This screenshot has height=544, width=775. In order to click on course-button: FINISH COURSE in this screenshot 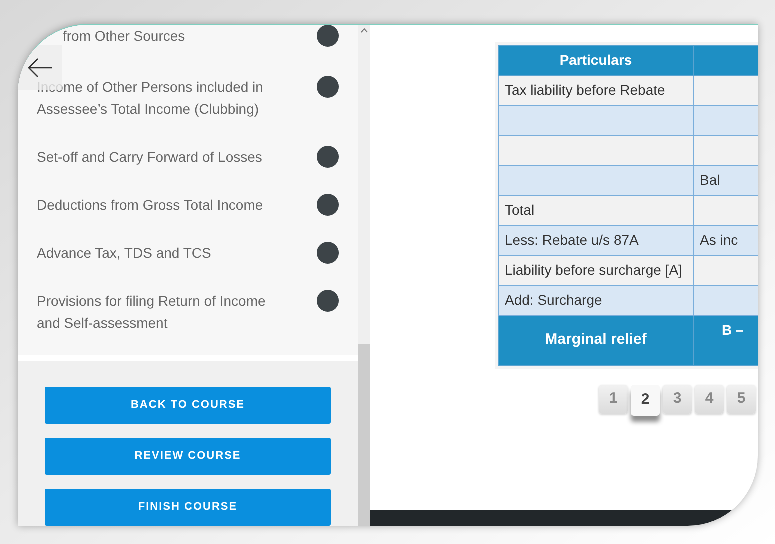, I will do `click(188, 507)`.